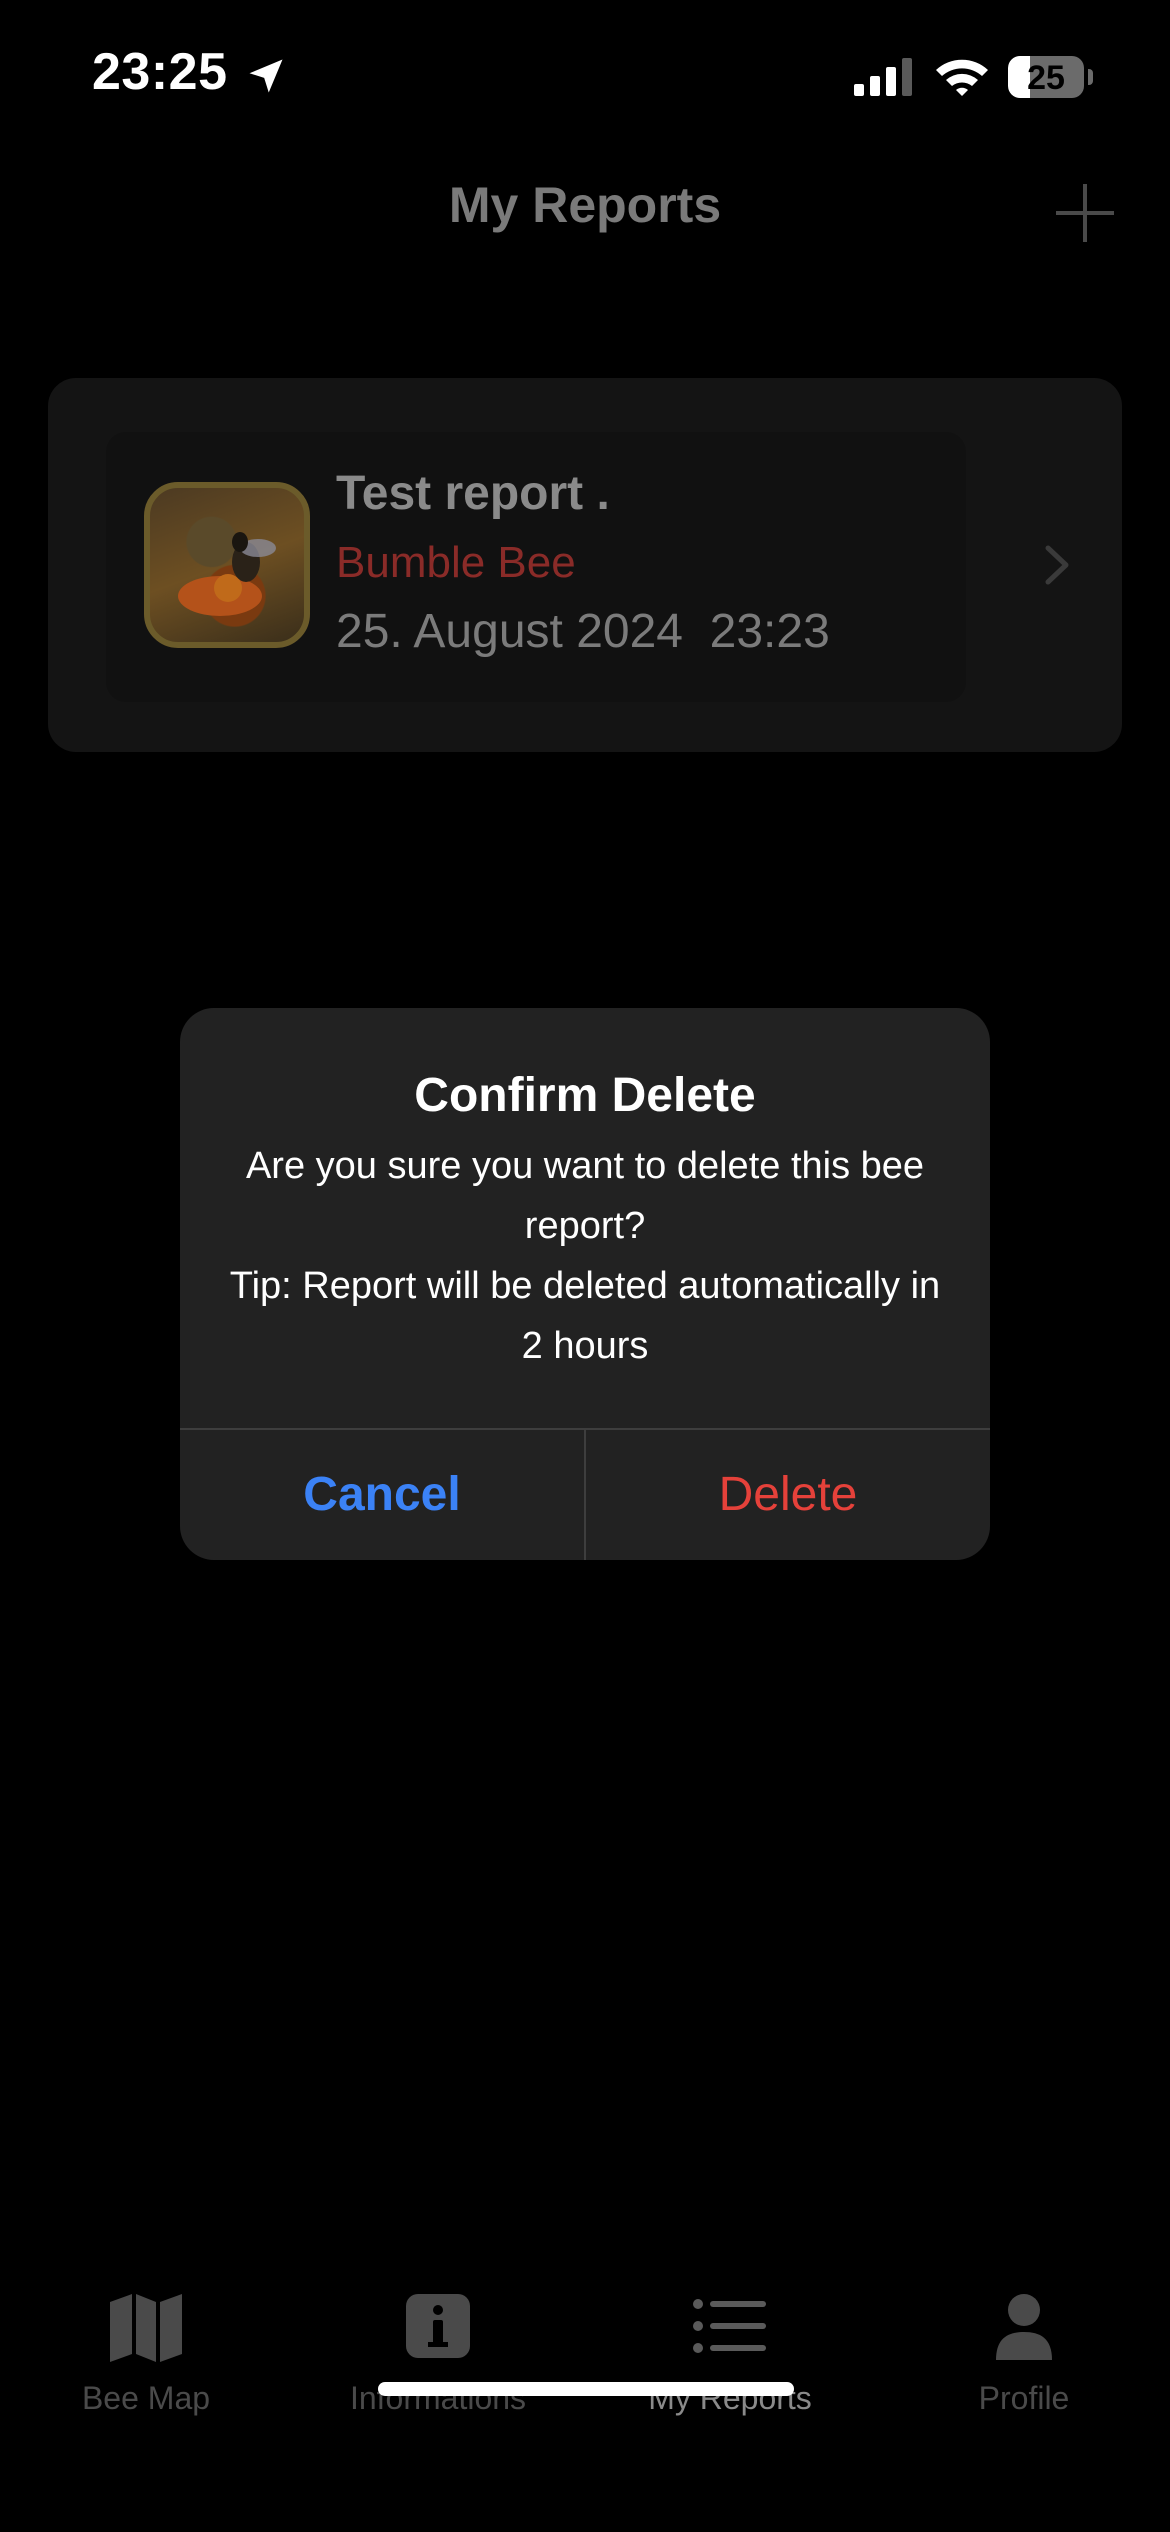 Image resolution: width=1170 pixels, height=2532 pixels. What do you see at coordinates (382, 1495) in the screenshot?
I see `cancel-button: Cancel` at bounding box center [382, 1495].